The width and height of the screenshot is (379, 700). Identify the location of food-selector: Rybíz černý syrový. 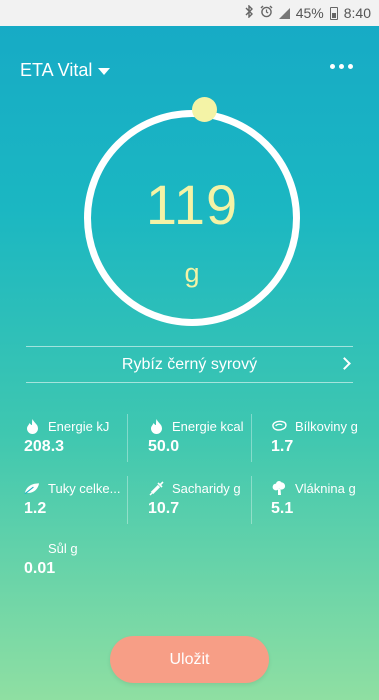
(189, 364).